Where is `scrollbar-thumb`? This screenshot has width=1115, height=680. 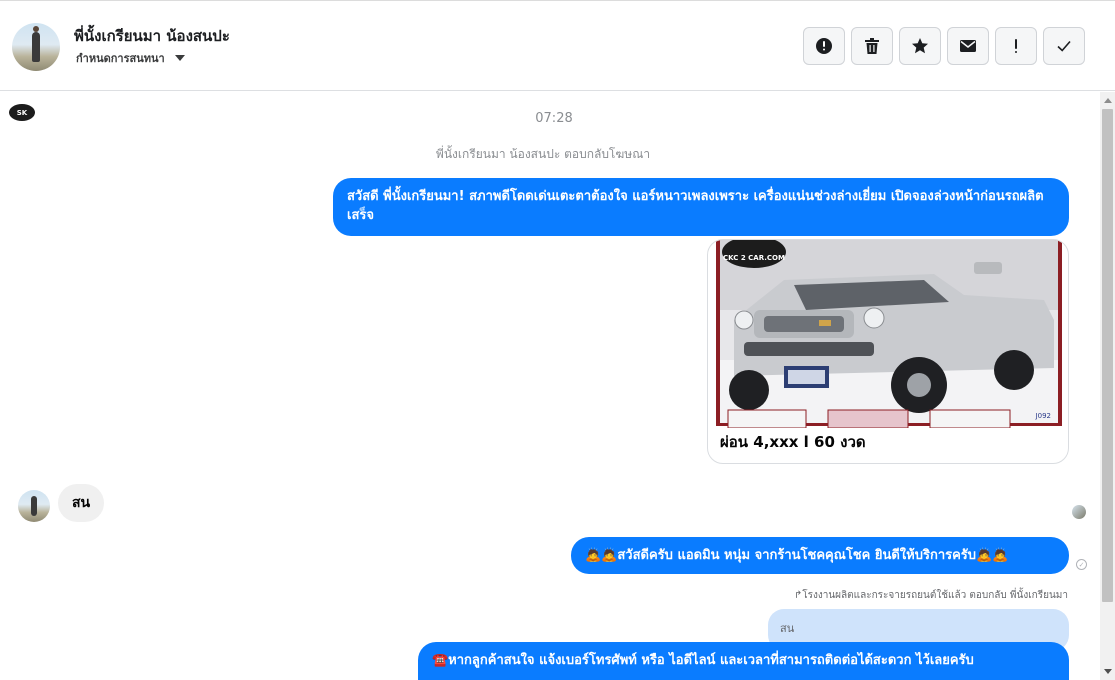 scrollbar-thumb is located at coordinates (1107, 355).